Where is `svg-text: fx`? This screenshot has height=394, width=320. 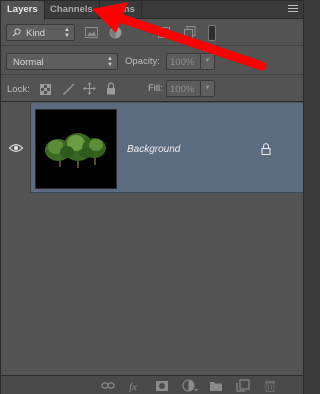
svg-text: fx is located at coordinates (133, 386).